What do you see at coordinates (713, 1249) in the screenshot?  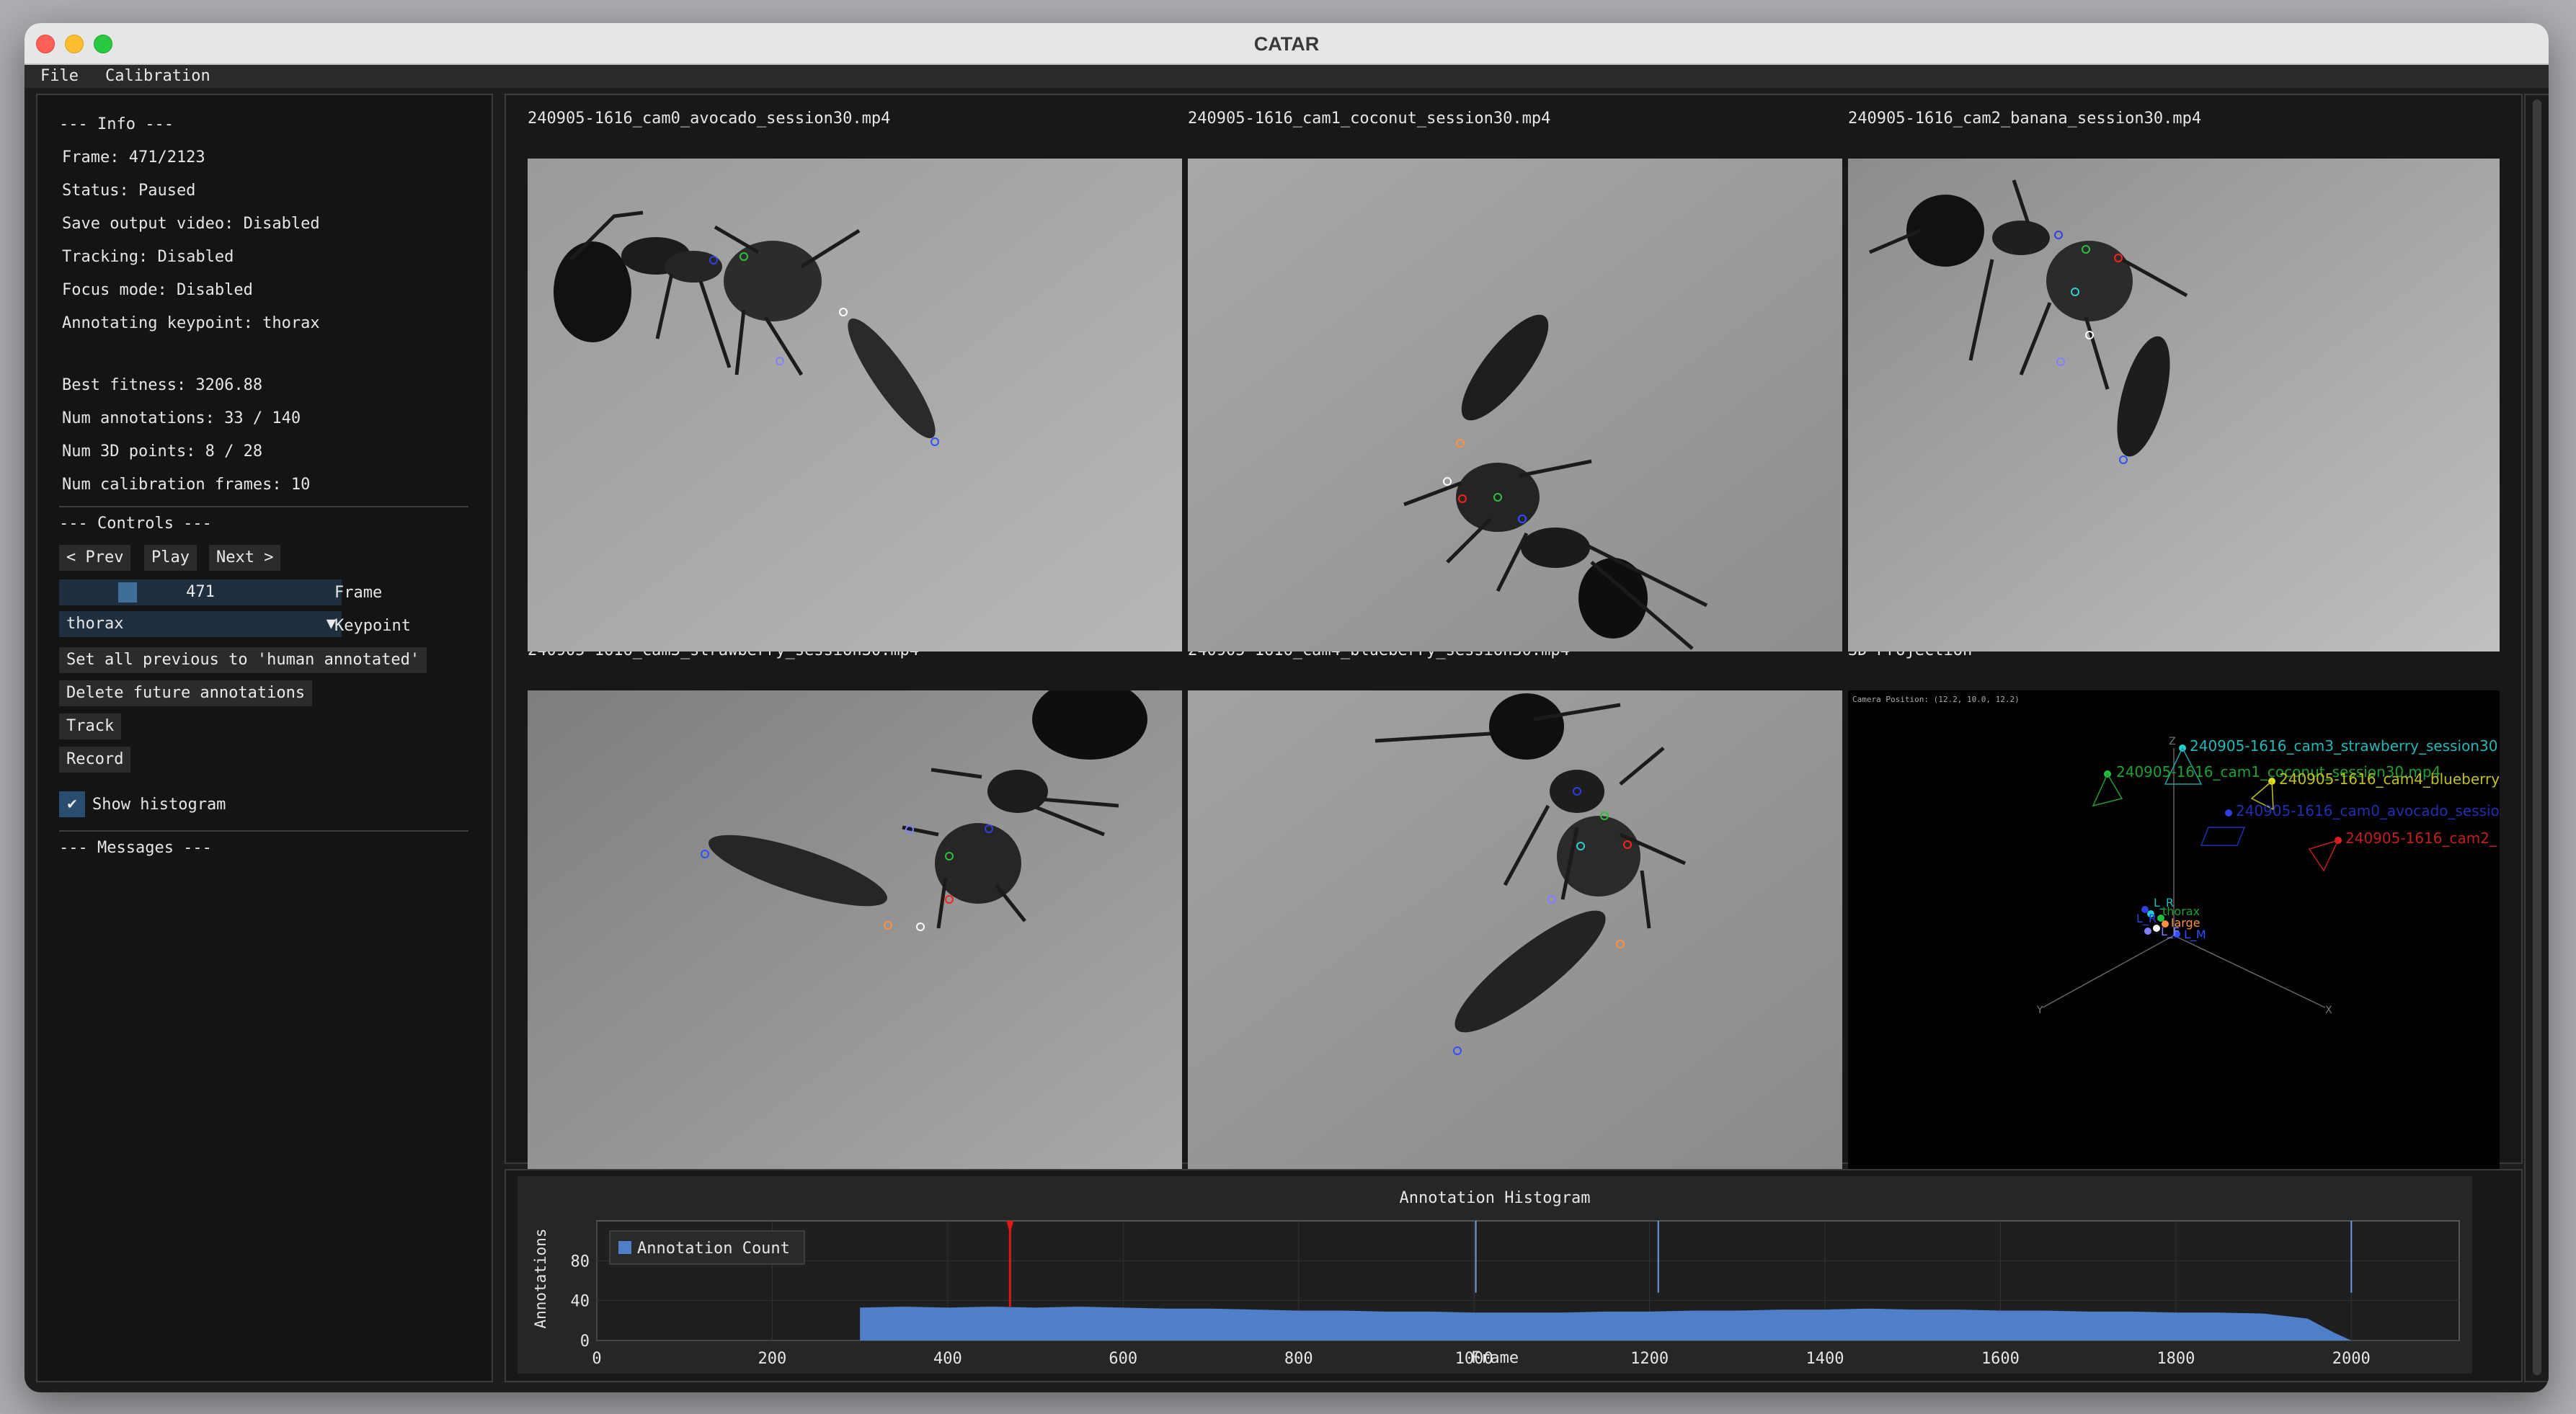 I see `legend-label: Annotation Count` at bounding box center [713, 1249].